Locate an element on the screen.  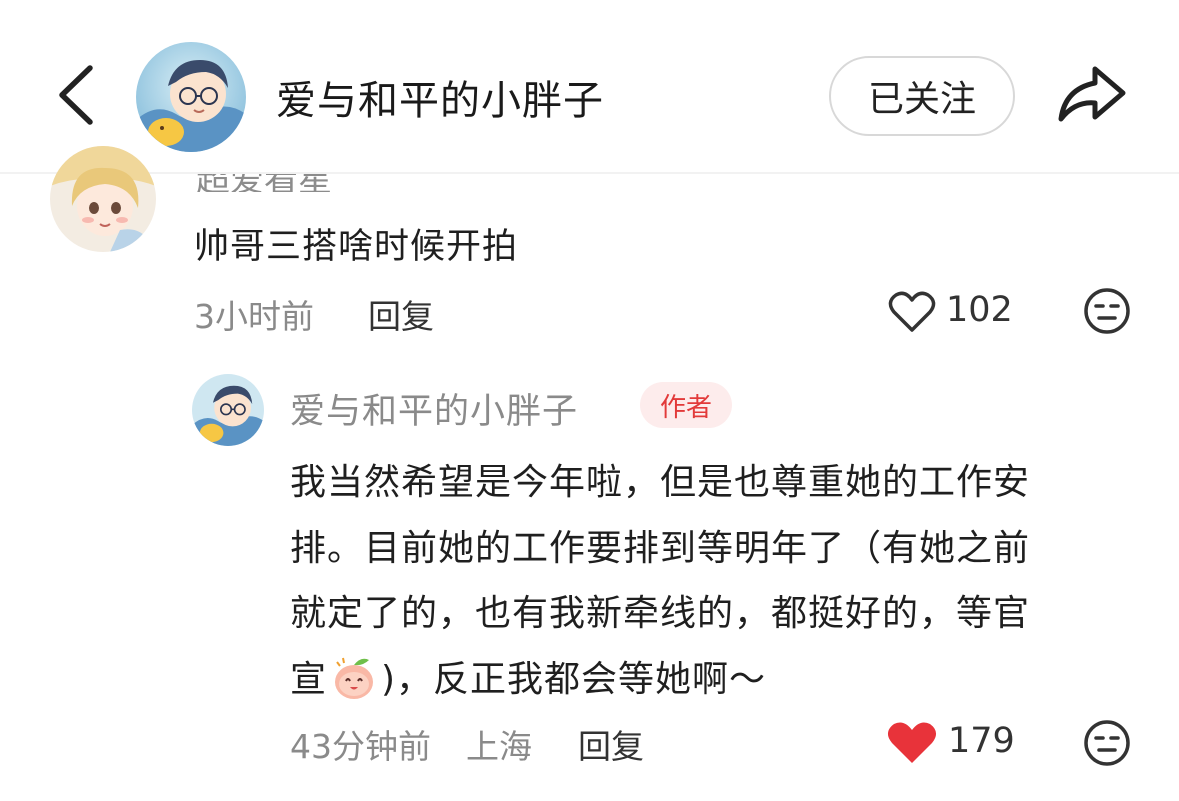
like-count: 179 is located at coordinates (981, 741).